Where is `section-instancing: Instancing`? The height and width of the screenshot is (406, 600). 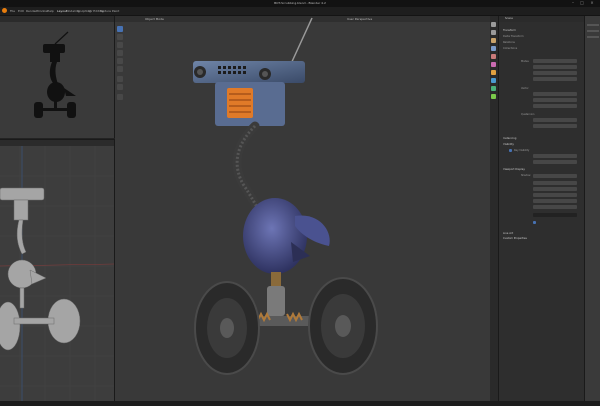
section-instancing: Instancing is located at coordinates (509, 138).